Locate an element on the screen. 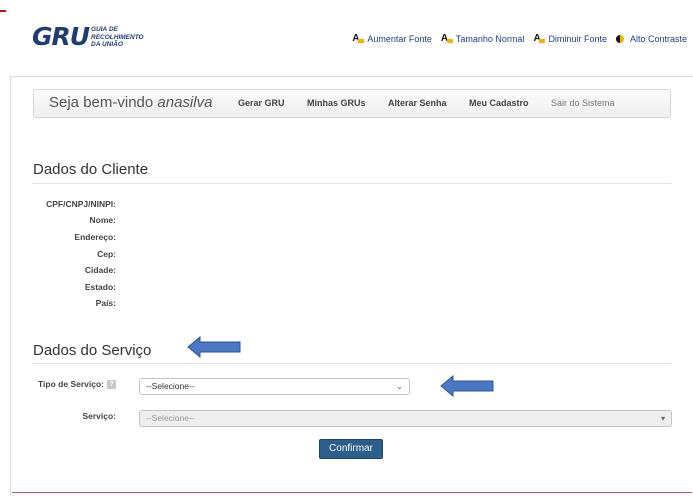 The width and height of the screenshot is (693, 499). logo-mark: GRU is located at coordinates (60, 37).